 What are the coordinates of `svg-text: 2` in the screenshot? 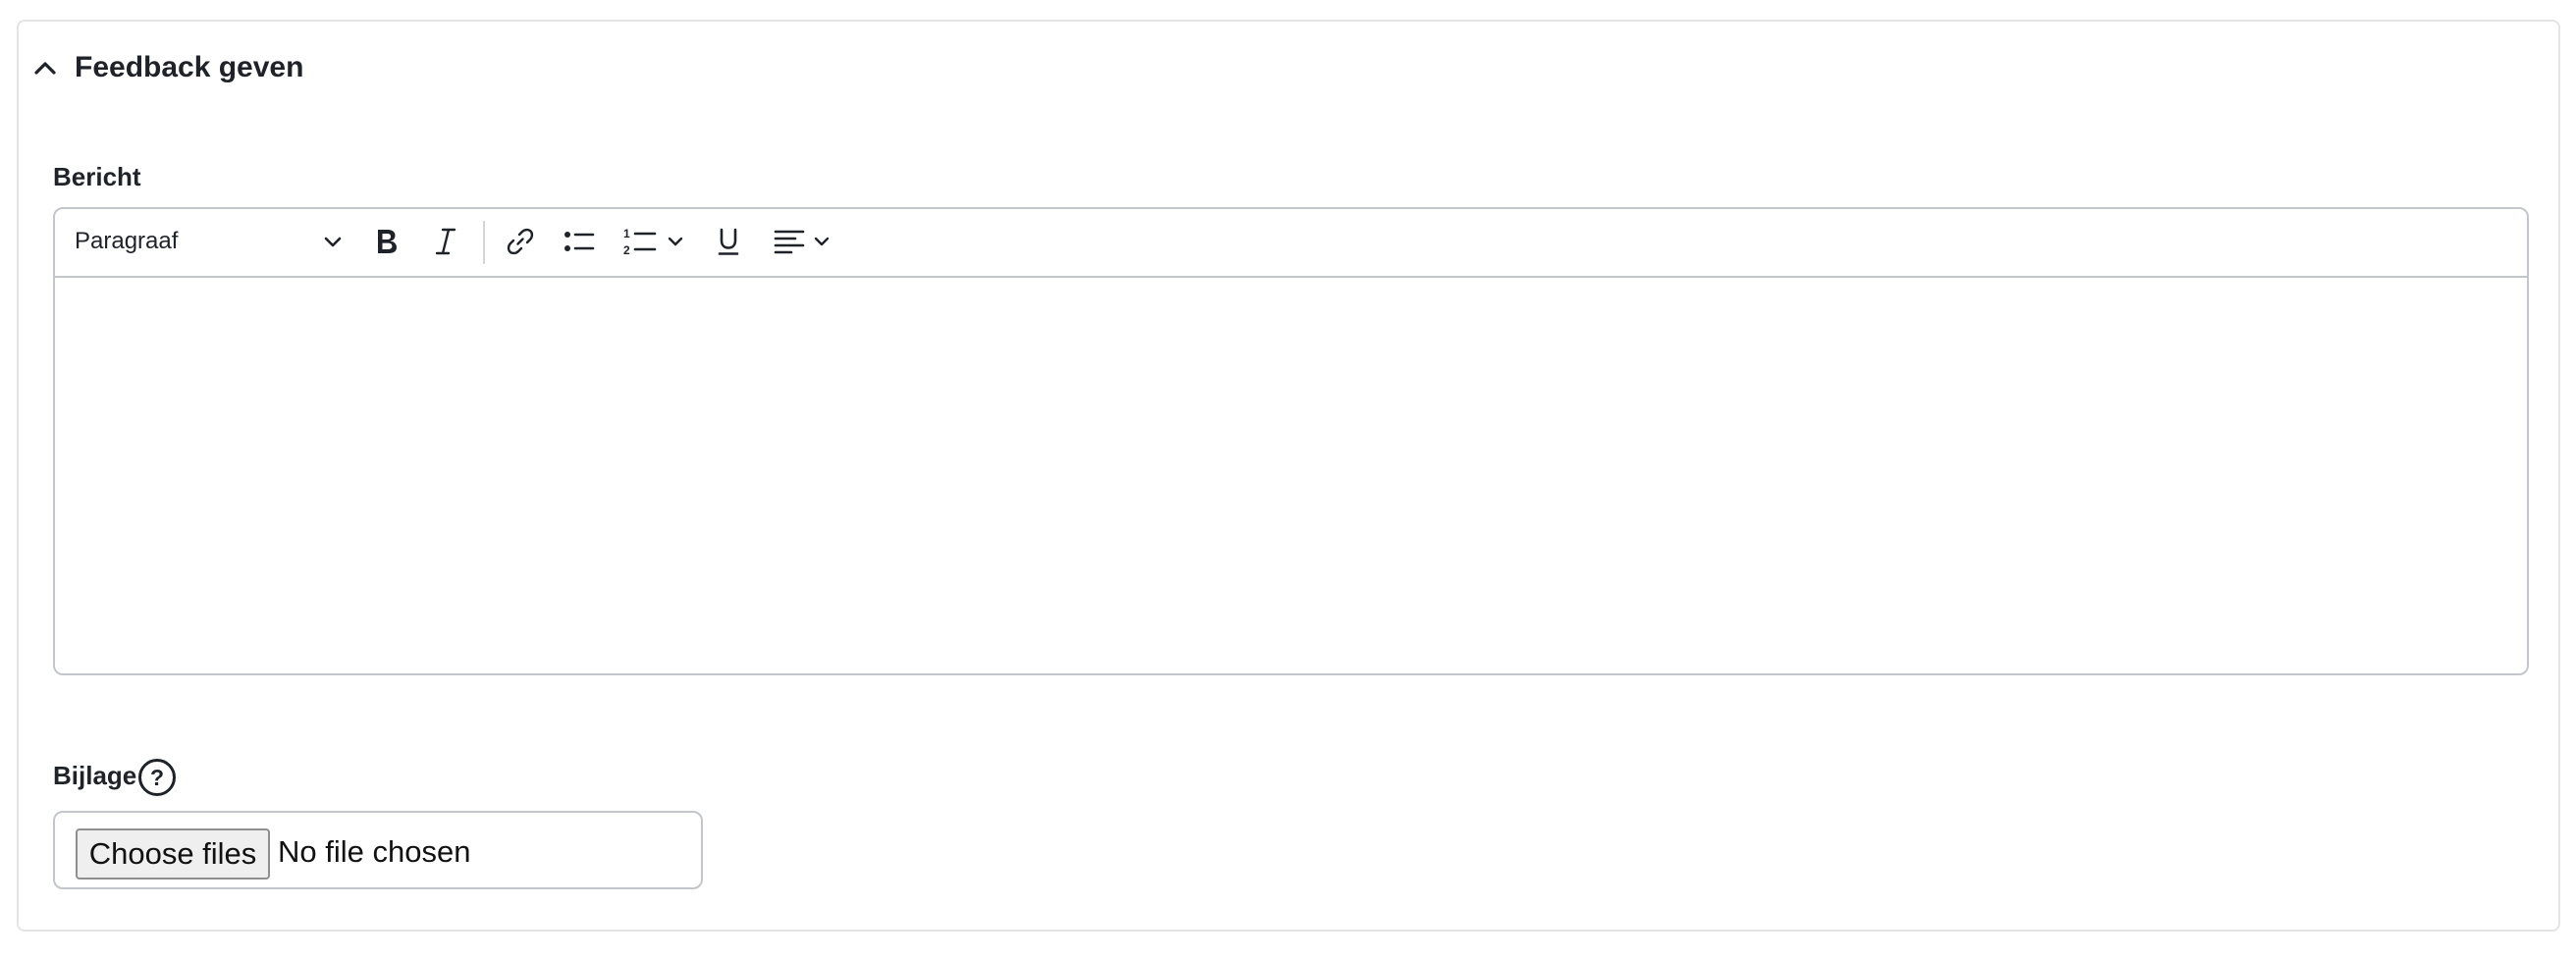 It's located at (626, 250).